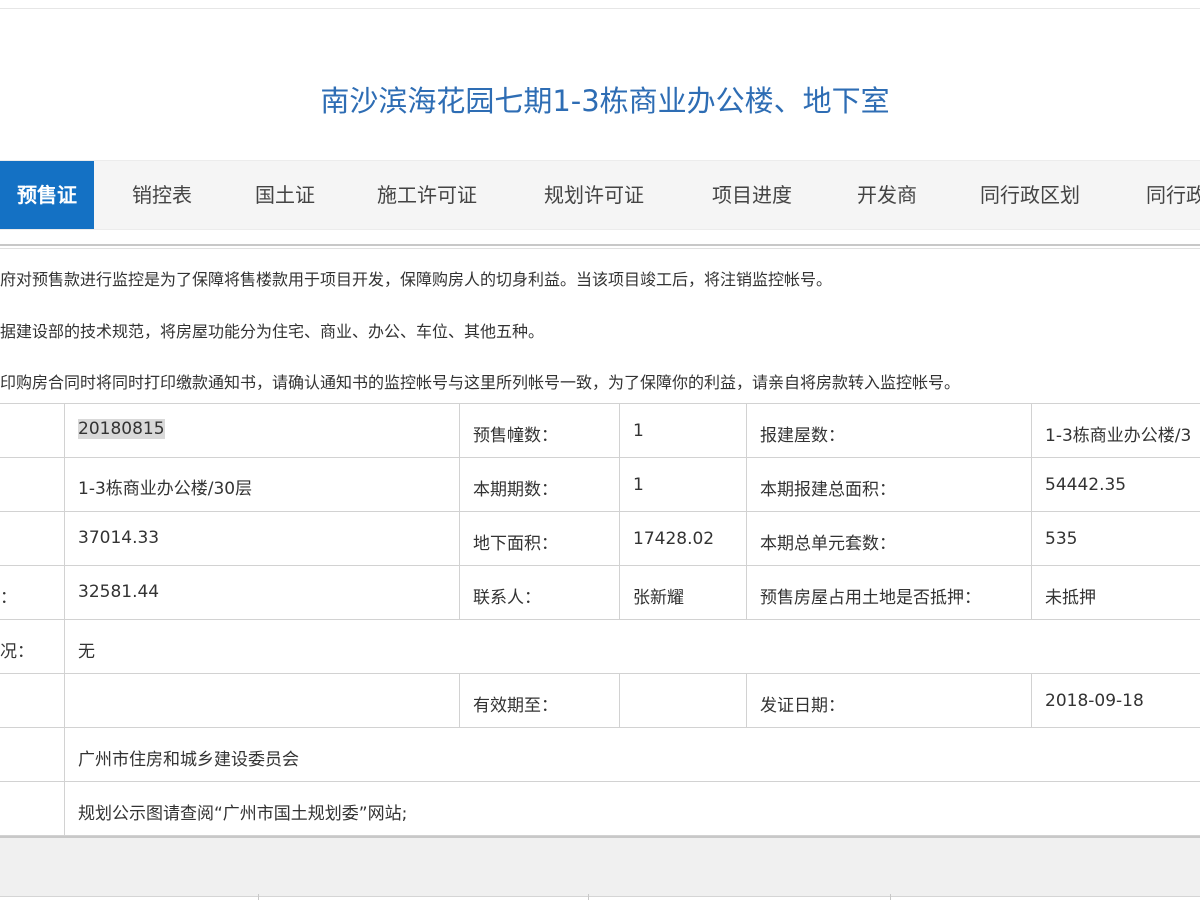 This screenshot has width=1200, height=900. I want to click on tab-developer: 开发商, so click(887, 195).